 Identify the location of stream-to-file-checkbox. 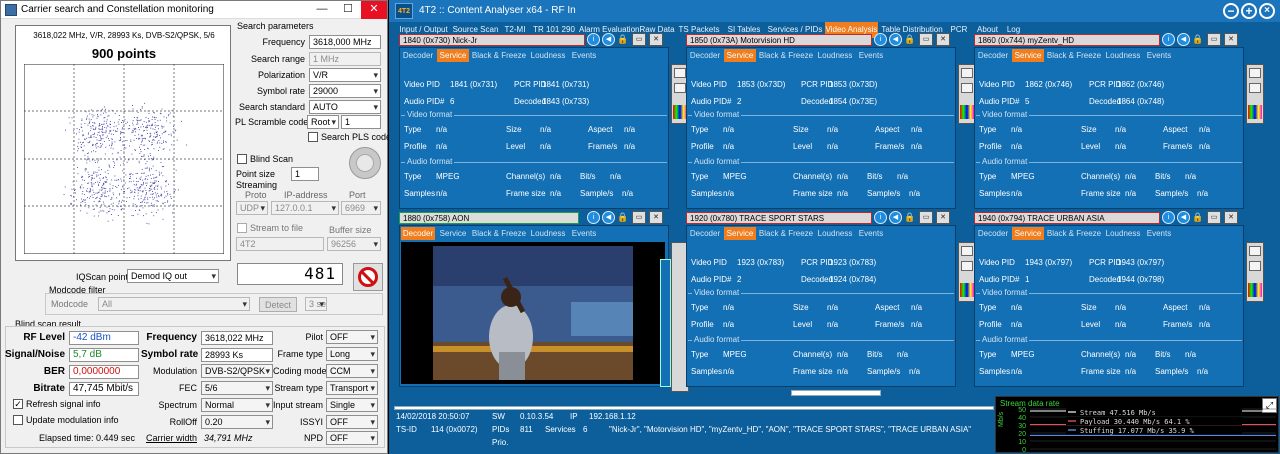
(242, 228).